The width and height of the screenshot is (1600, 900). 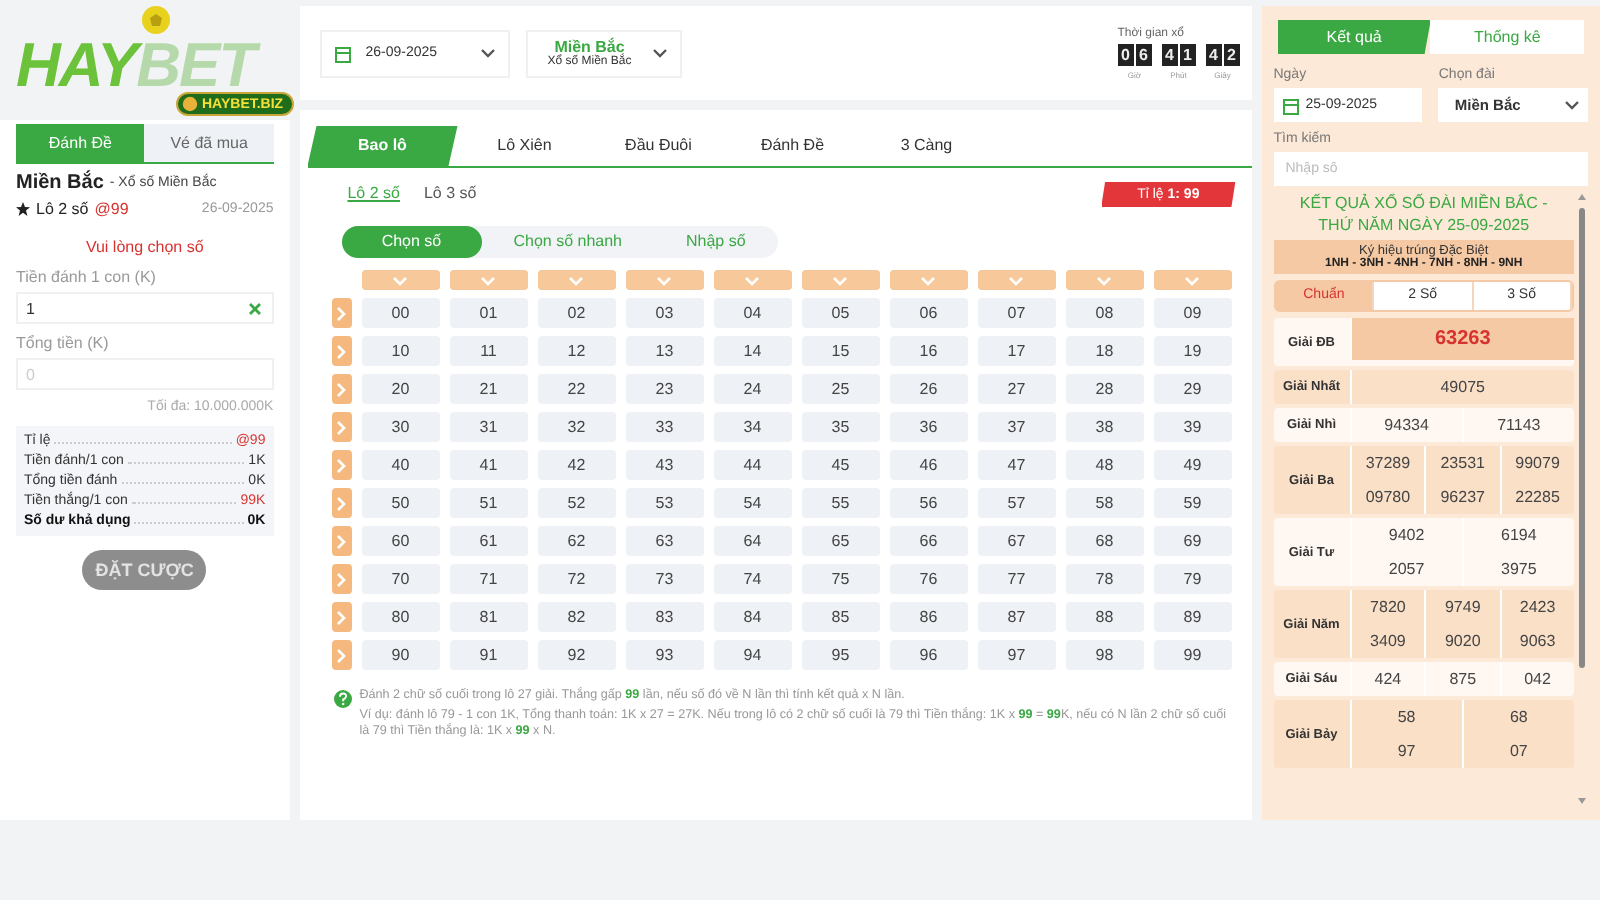 What do you see at coordinates (840, 351) in the screenshot?
I see `number-button: 15` at bounding box center [840, 351].